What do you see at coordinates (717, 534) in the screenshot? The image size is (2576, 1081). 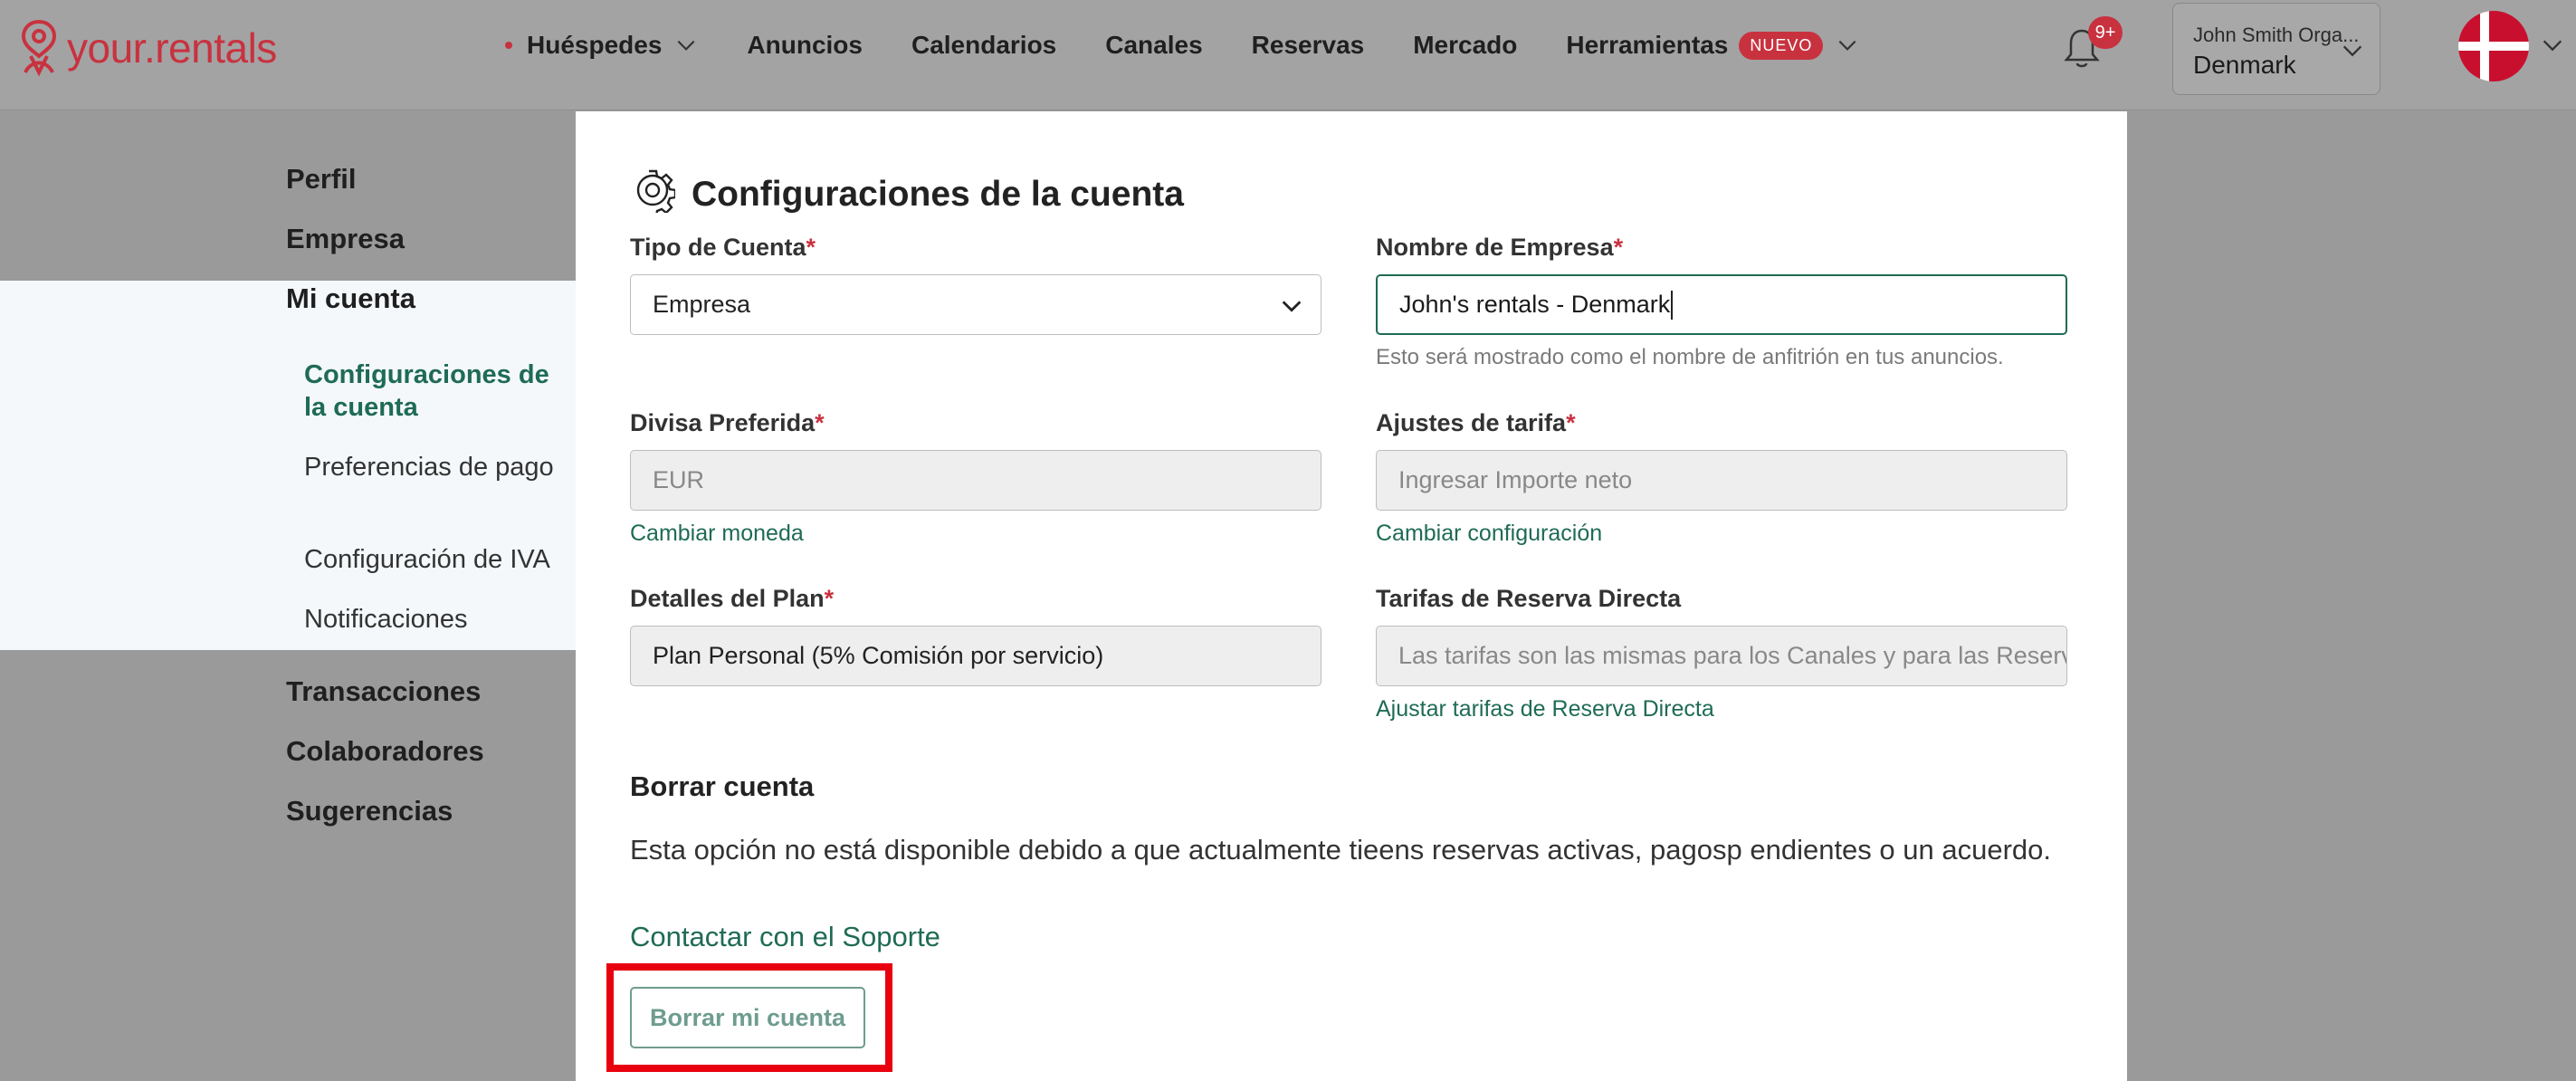 I see `change-currency-link: Cambiar moneda` at bounding box center [717, 534].